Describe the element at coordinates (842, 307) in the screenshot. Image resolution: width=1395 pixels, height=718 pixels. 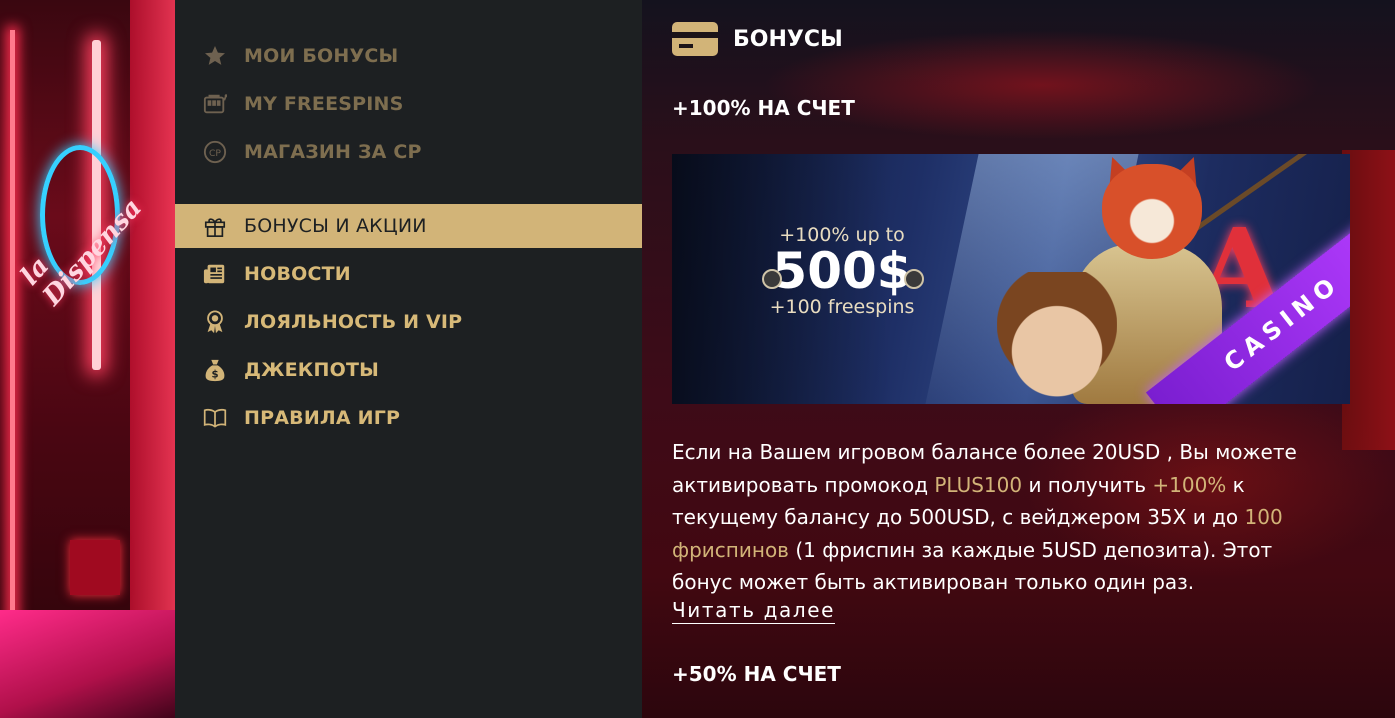
I see `promo-line-3: +100 freespins` at that location.